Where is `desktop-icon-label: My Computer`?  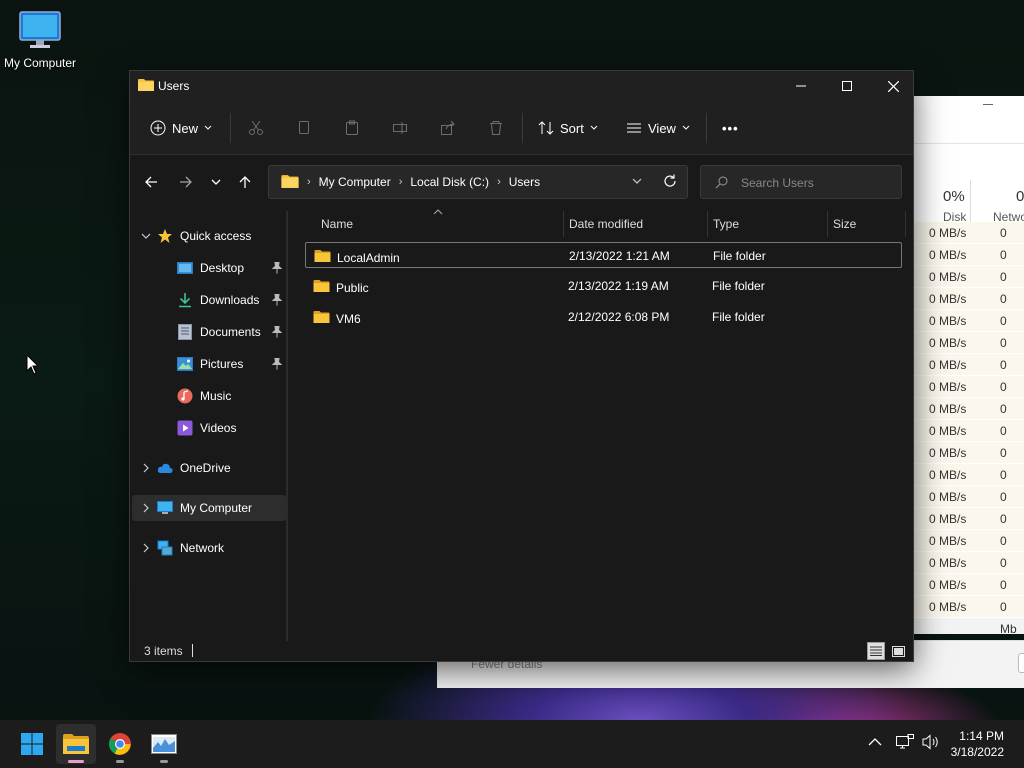 desktop-icon-label: My Computer is located at coordinates (40, 63).